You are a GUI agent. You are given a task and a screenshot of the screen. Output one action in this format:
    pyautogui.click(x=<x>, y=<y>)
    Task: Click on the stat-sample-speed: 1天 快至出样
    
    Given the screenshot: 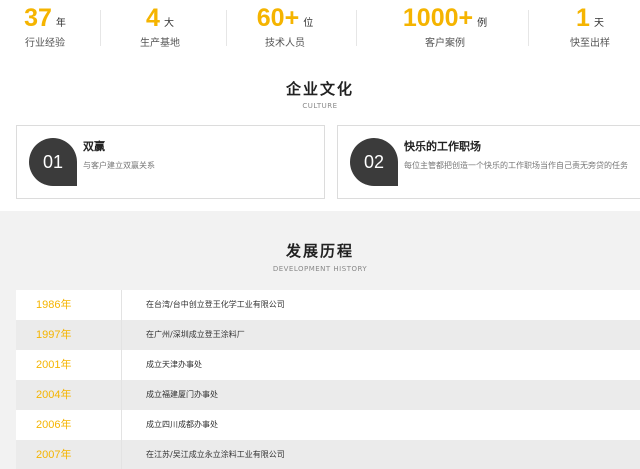 What is the action you would take?
    pyautogui.click(x=590, y=28)
    